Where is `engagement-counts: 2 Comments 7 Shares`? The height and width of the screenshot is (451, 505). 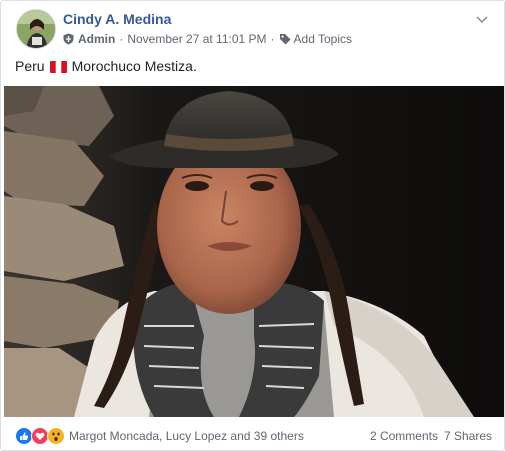
engagement-counts: 2 Comments 7 Shares is located at coordinates (431, 436).